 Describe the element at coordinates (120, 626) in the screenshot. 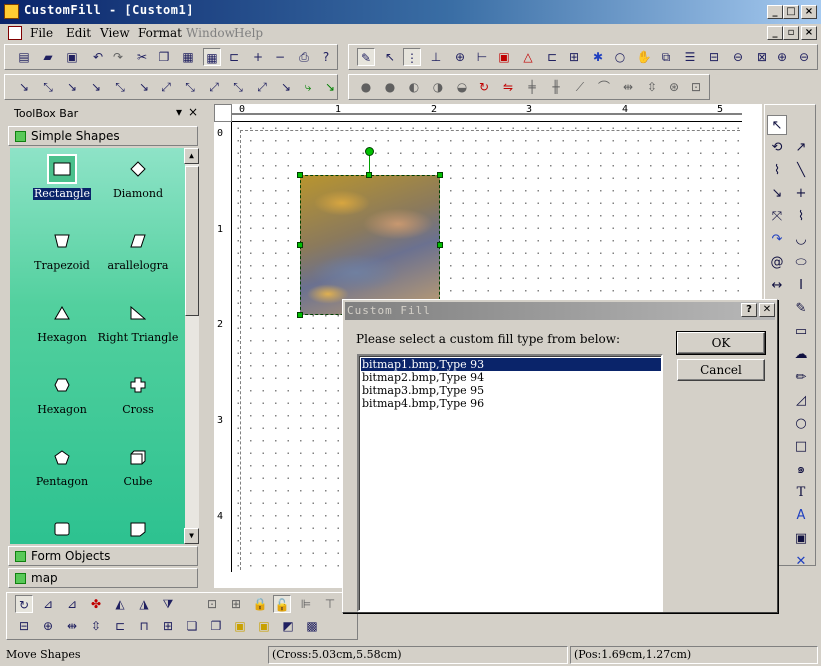

I see `fit-width-icon: ⊏` at that location.